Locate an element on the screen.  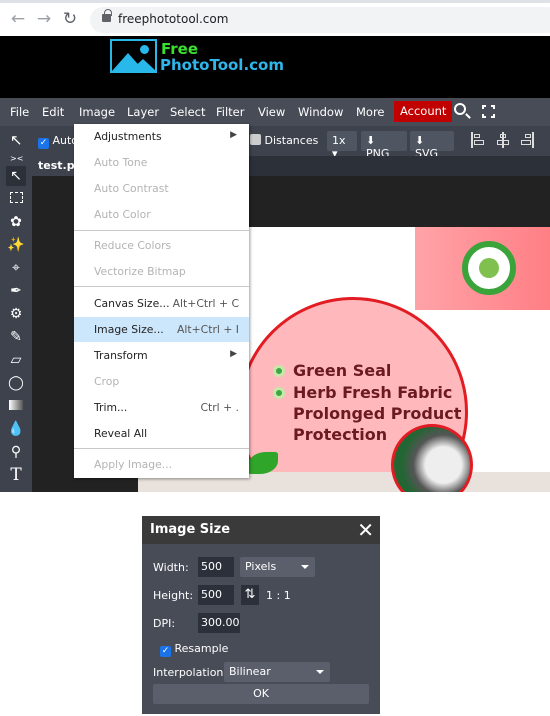
menu-view: View is located at coordinates (271, 112).